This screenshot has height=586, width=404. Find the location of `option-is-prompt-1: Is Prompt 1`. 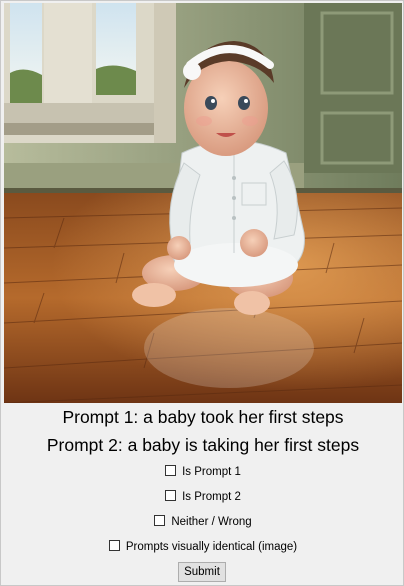

option-is-prompt-1: Is Prompt 1 is located at coordinates (202, 471).